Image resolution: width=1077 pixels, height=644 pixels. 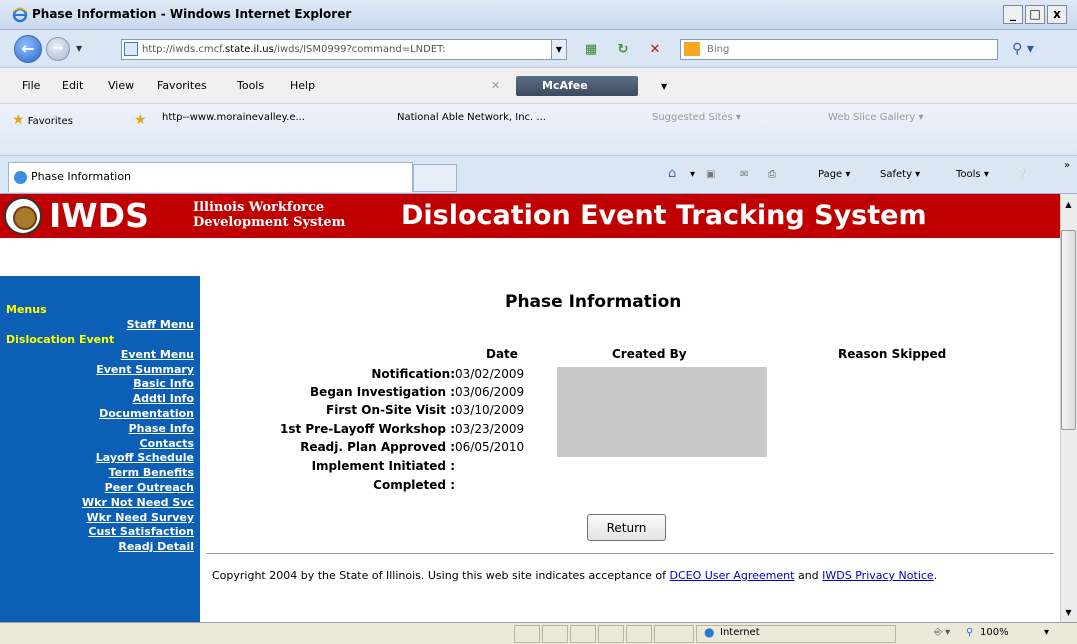 I want to click on mail-icon: ✉, so click(x=744, y=174).